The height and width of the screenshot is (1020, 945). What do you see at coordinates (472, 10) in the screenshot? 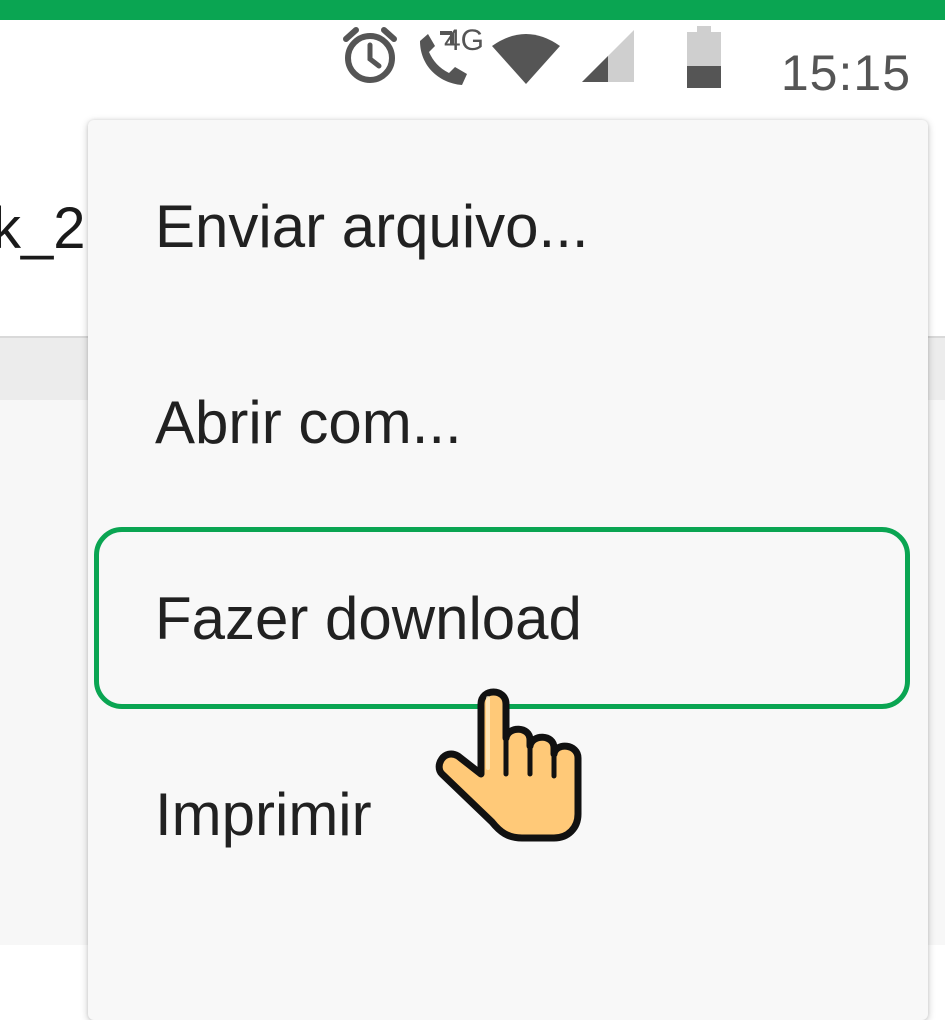
I see `top-accent-bar` at bounding box center [472, 10].